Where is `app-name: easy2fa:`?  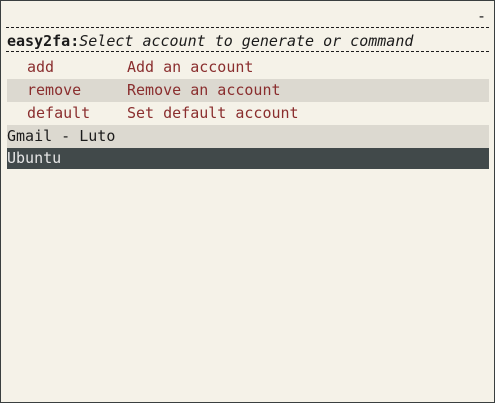
app-name: easy2fa: is located at coordinates (43, 41).